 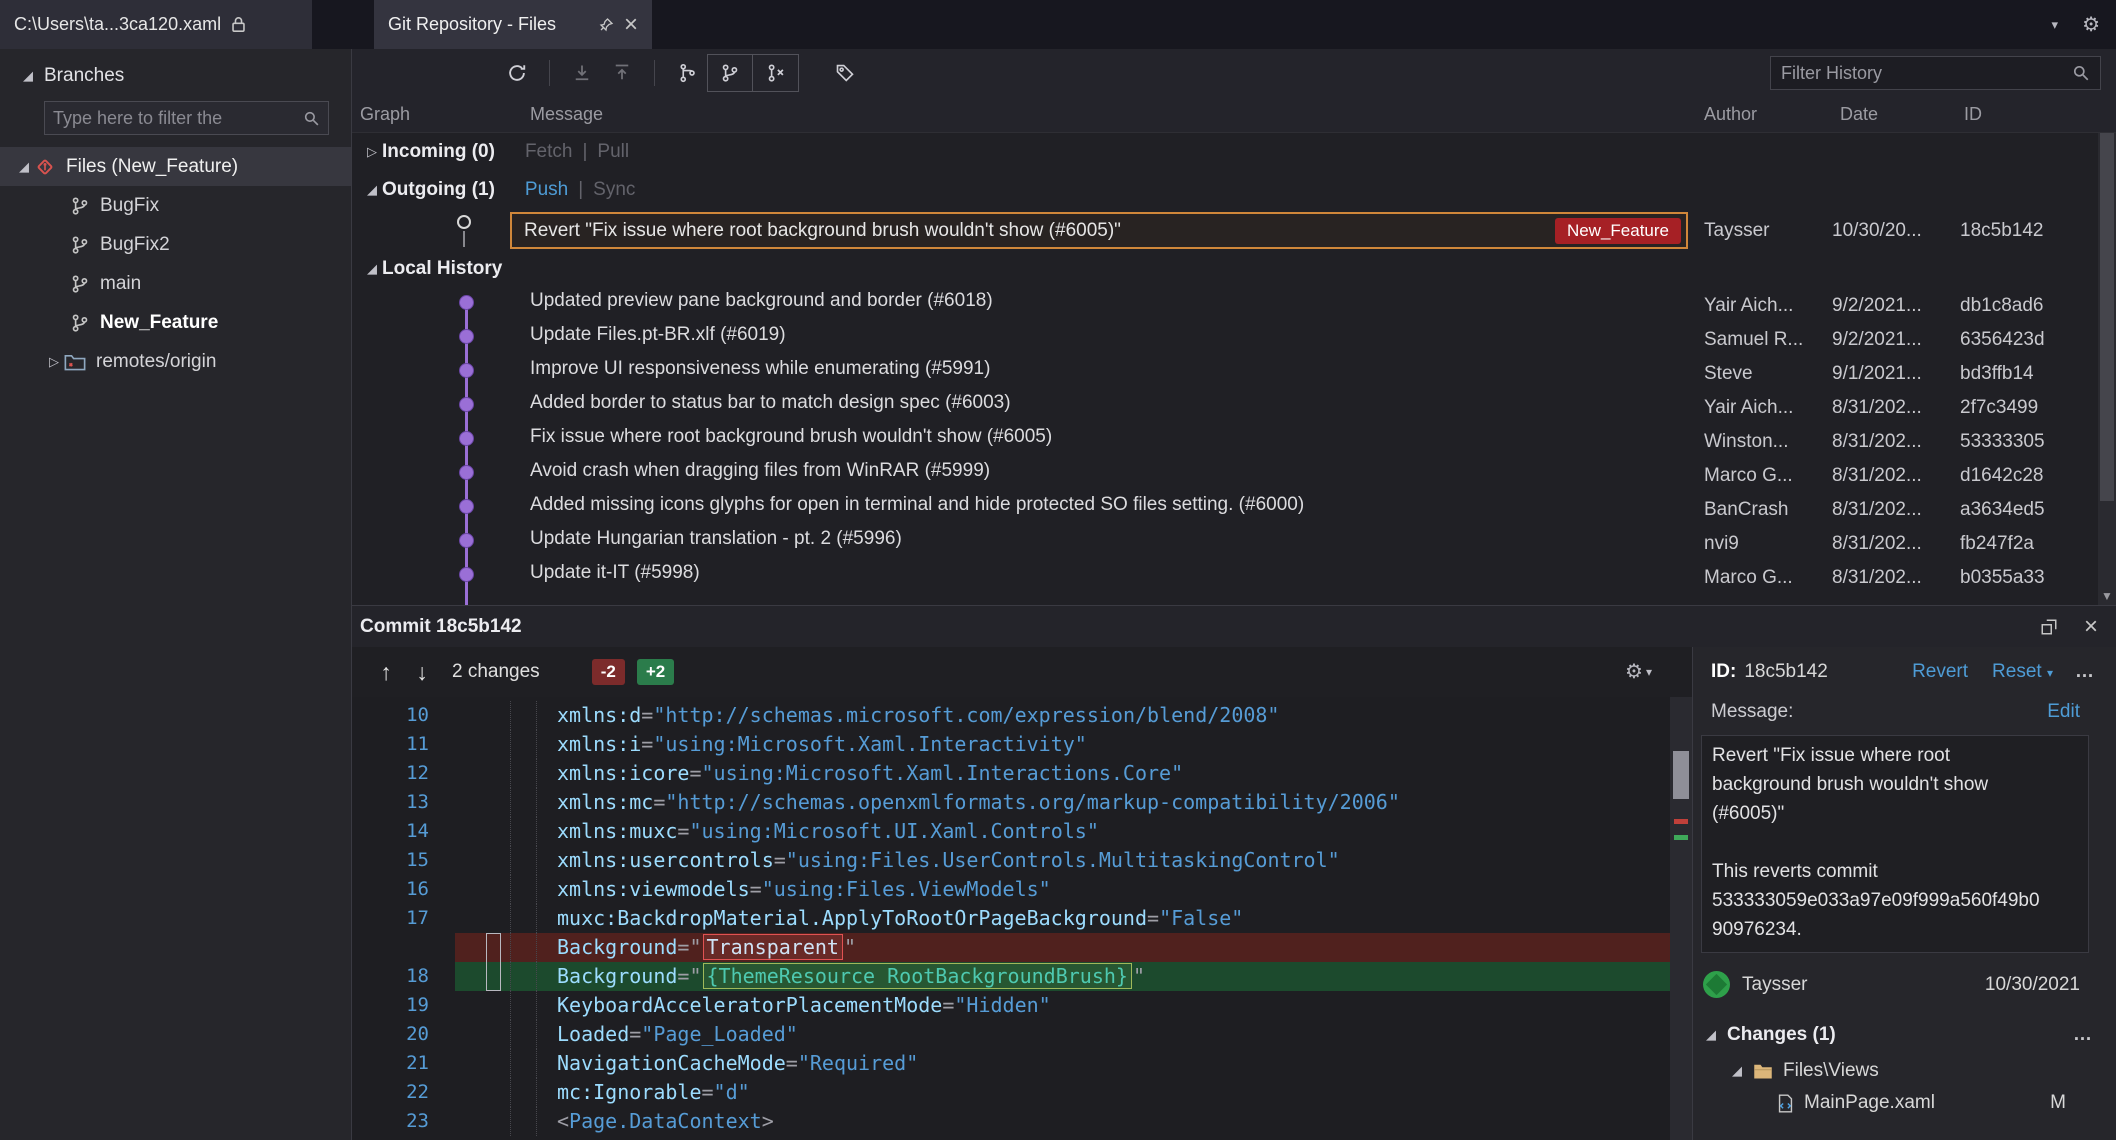 What do you see at coordinates (417, 831) in the screenshot?
I see `line-number: 14` at bounding box center [417, 831].